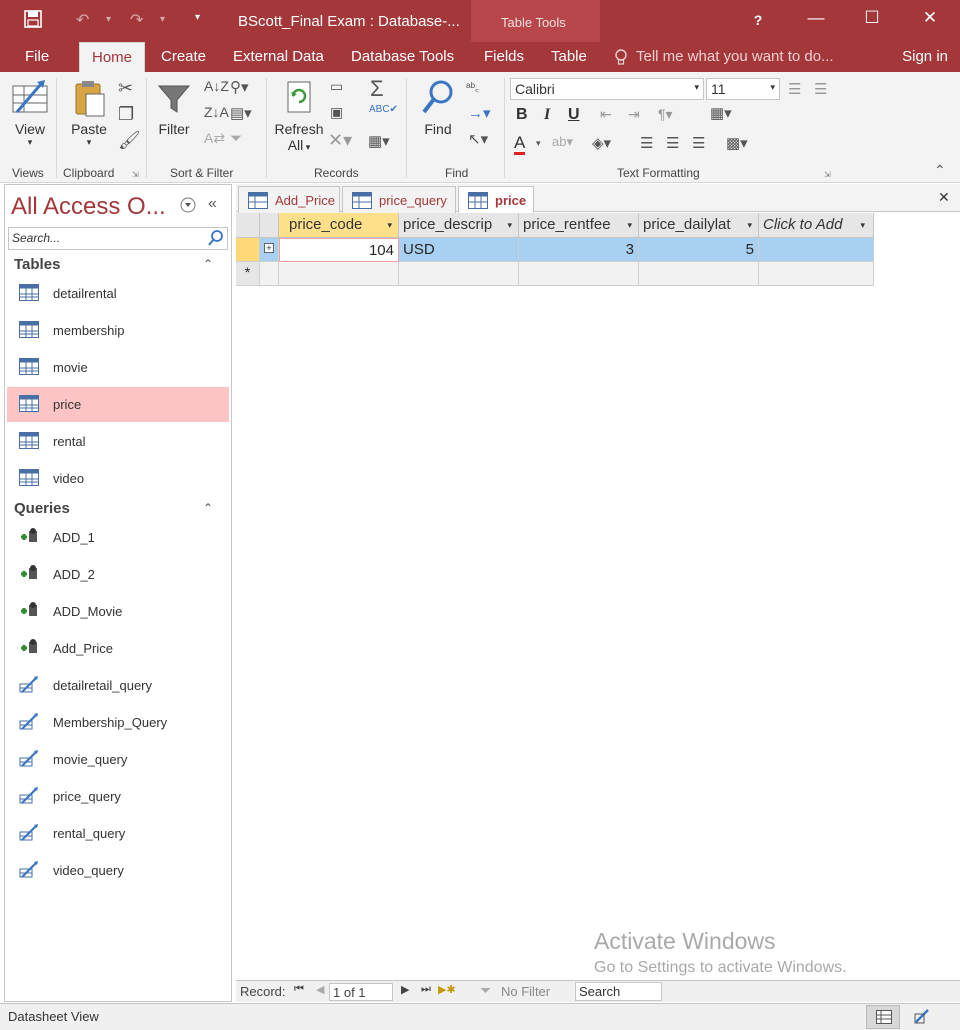  I want to click on minimize-button: —, so click(816, 18).